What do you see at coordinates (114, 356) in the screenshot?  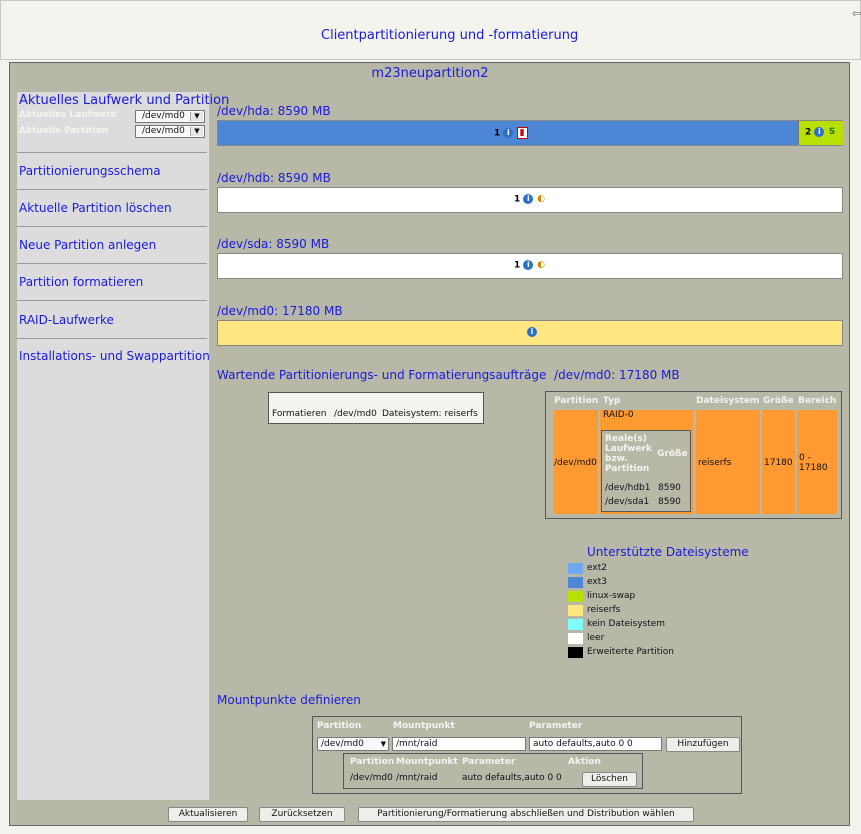 I see `sidebar-item-install-swap: Installations- und Swappartition` at bounding box center [114, 356].